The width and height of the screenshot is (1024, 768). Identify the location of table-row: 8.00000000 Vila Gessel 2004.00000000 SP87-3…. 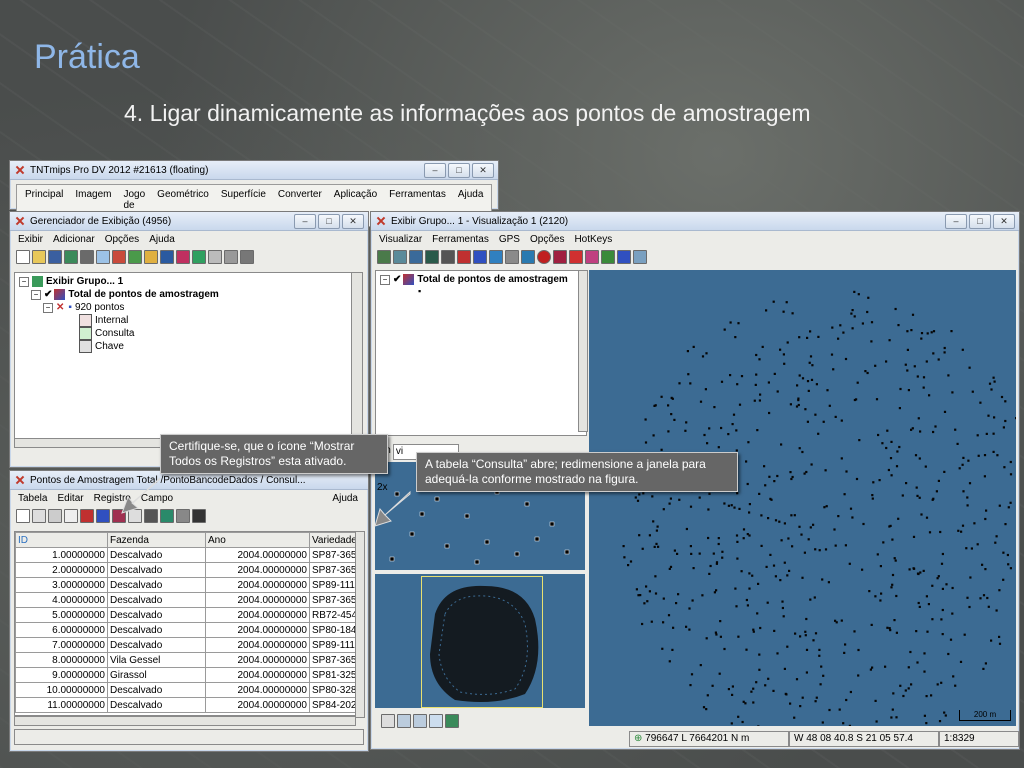
(185, 660).